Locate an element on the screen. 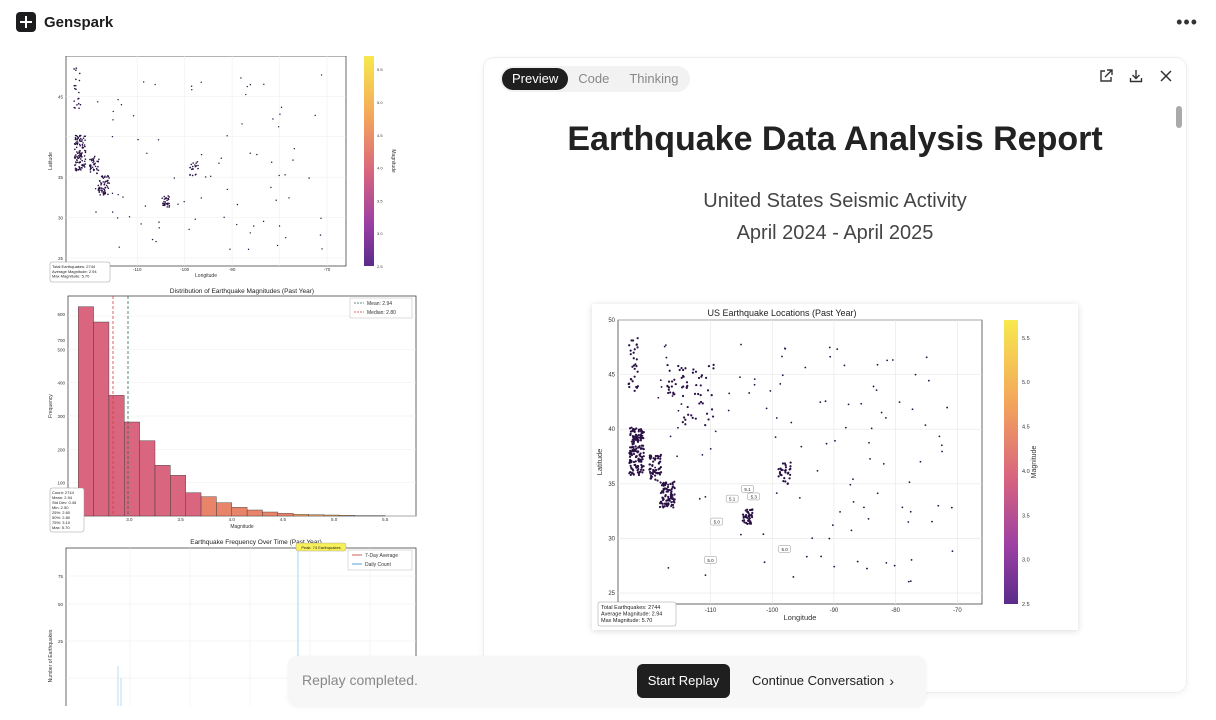 This screenshot has width=1216, height=720. download-icon is located at coordinates (1136, 76).